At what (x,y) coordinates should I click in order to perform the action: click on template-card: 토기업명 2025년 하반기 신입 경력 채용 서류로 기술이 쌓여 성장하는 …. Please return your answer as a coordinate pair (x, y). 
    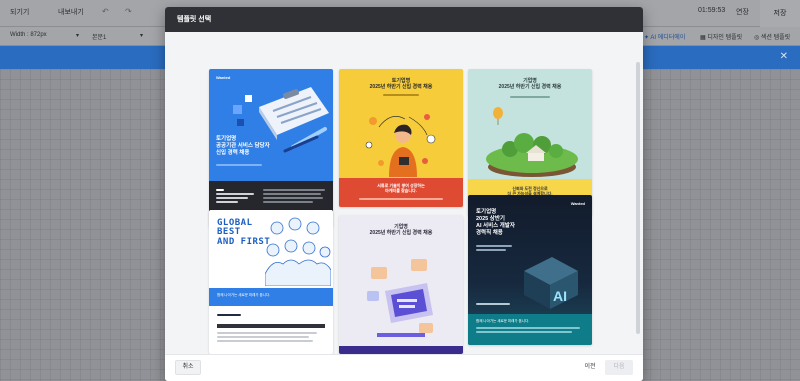
    Looking at the image, I should click on (401, 138).